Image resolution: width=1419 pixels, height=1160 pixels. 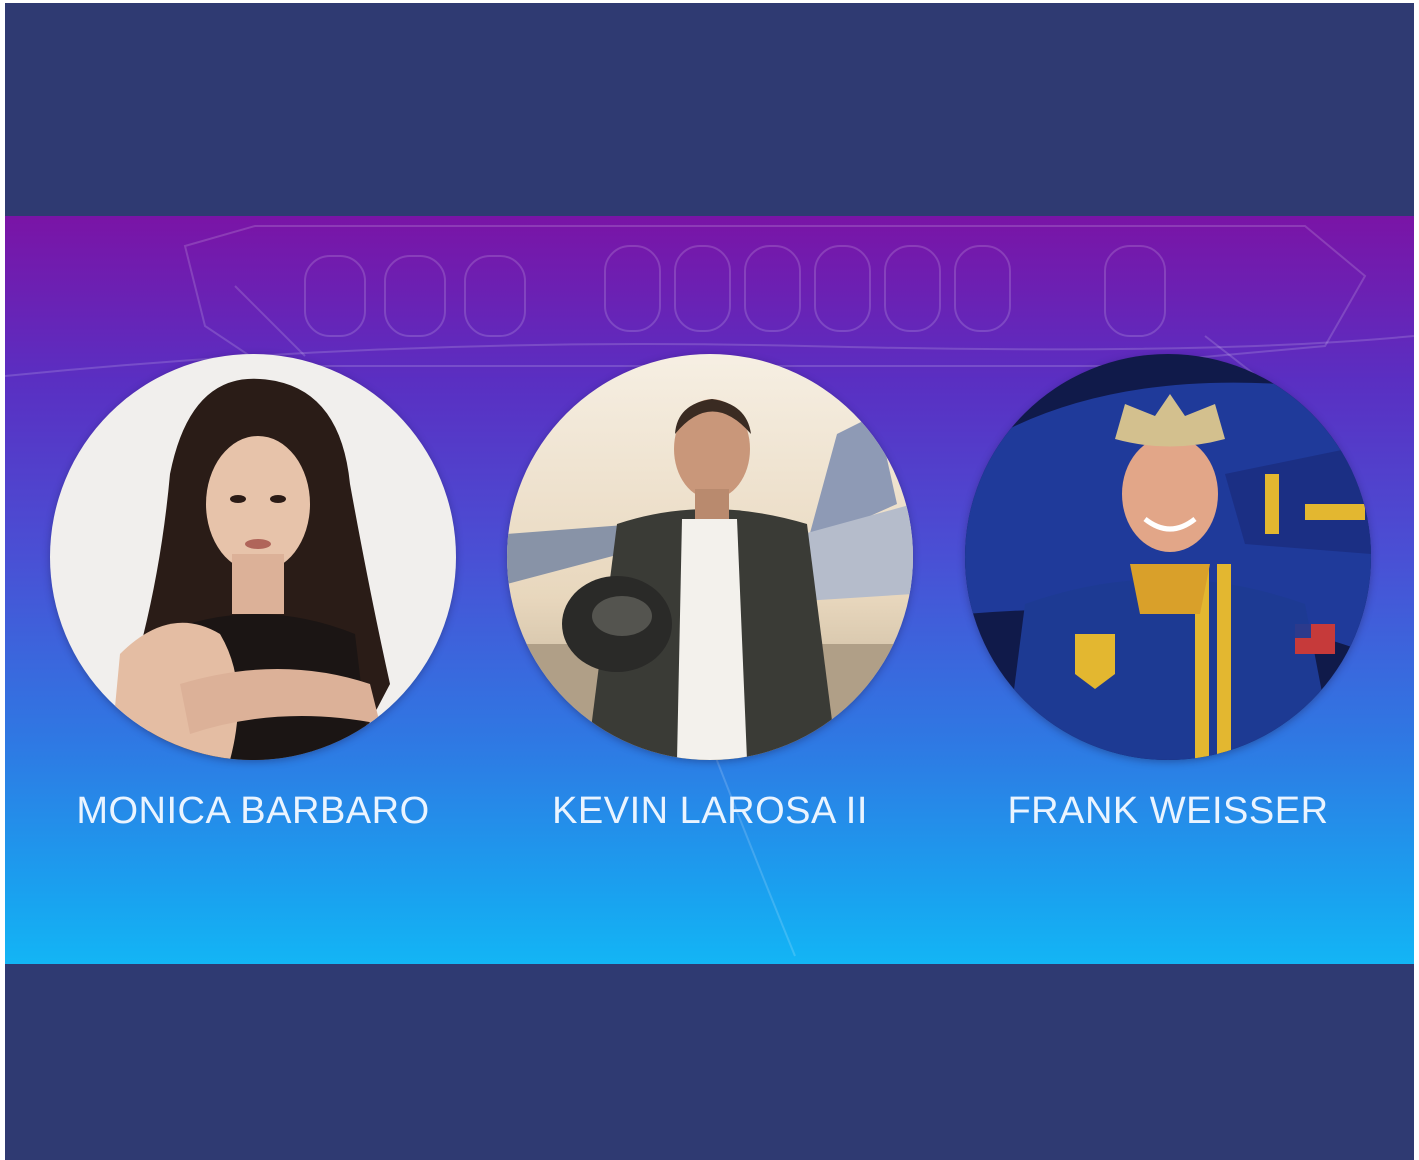 I want to click on speaker-card-2: KEVIN LAROSA II, so click(x=710, y=593).